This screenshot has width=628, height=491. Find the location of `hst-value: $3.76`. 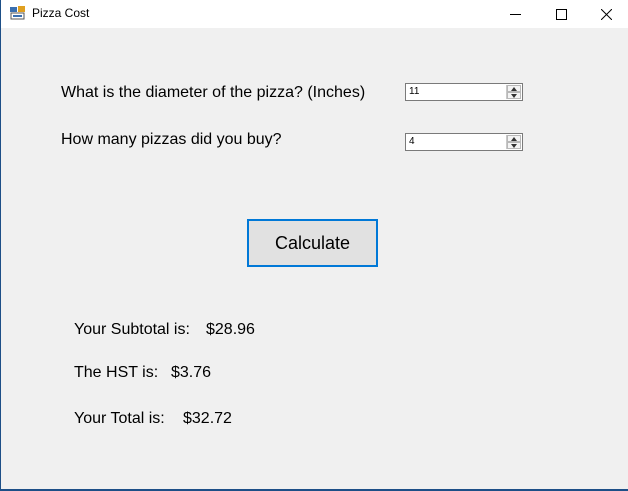

hst-value: $3.76 is located at coordinates (191, 372).